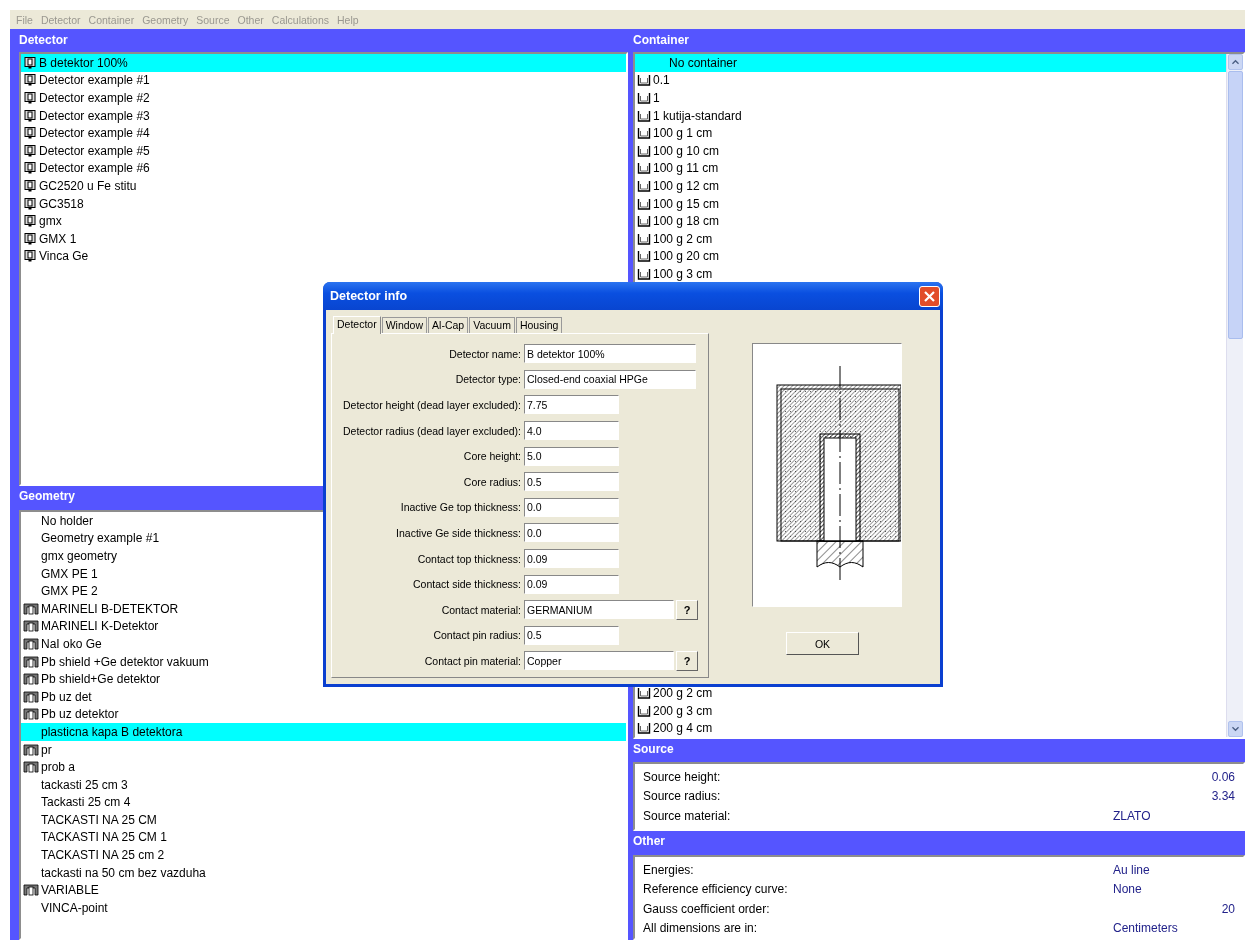 Image resolution: width=1245 pixels, height=940 pixels. I want to click on field-label: Contact top thickness:, so click(469, 558).